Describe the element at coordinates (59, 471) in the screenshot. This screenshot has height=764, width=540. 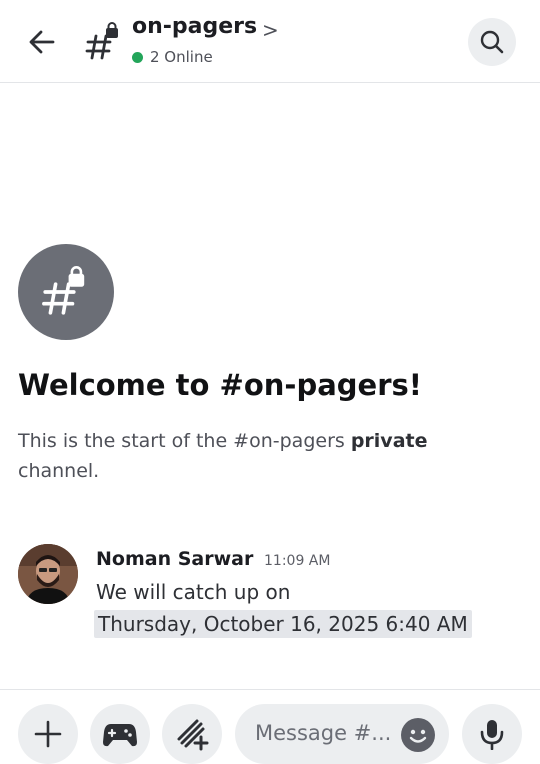
I see `welcome-desc-suffix: channel.` at that location.